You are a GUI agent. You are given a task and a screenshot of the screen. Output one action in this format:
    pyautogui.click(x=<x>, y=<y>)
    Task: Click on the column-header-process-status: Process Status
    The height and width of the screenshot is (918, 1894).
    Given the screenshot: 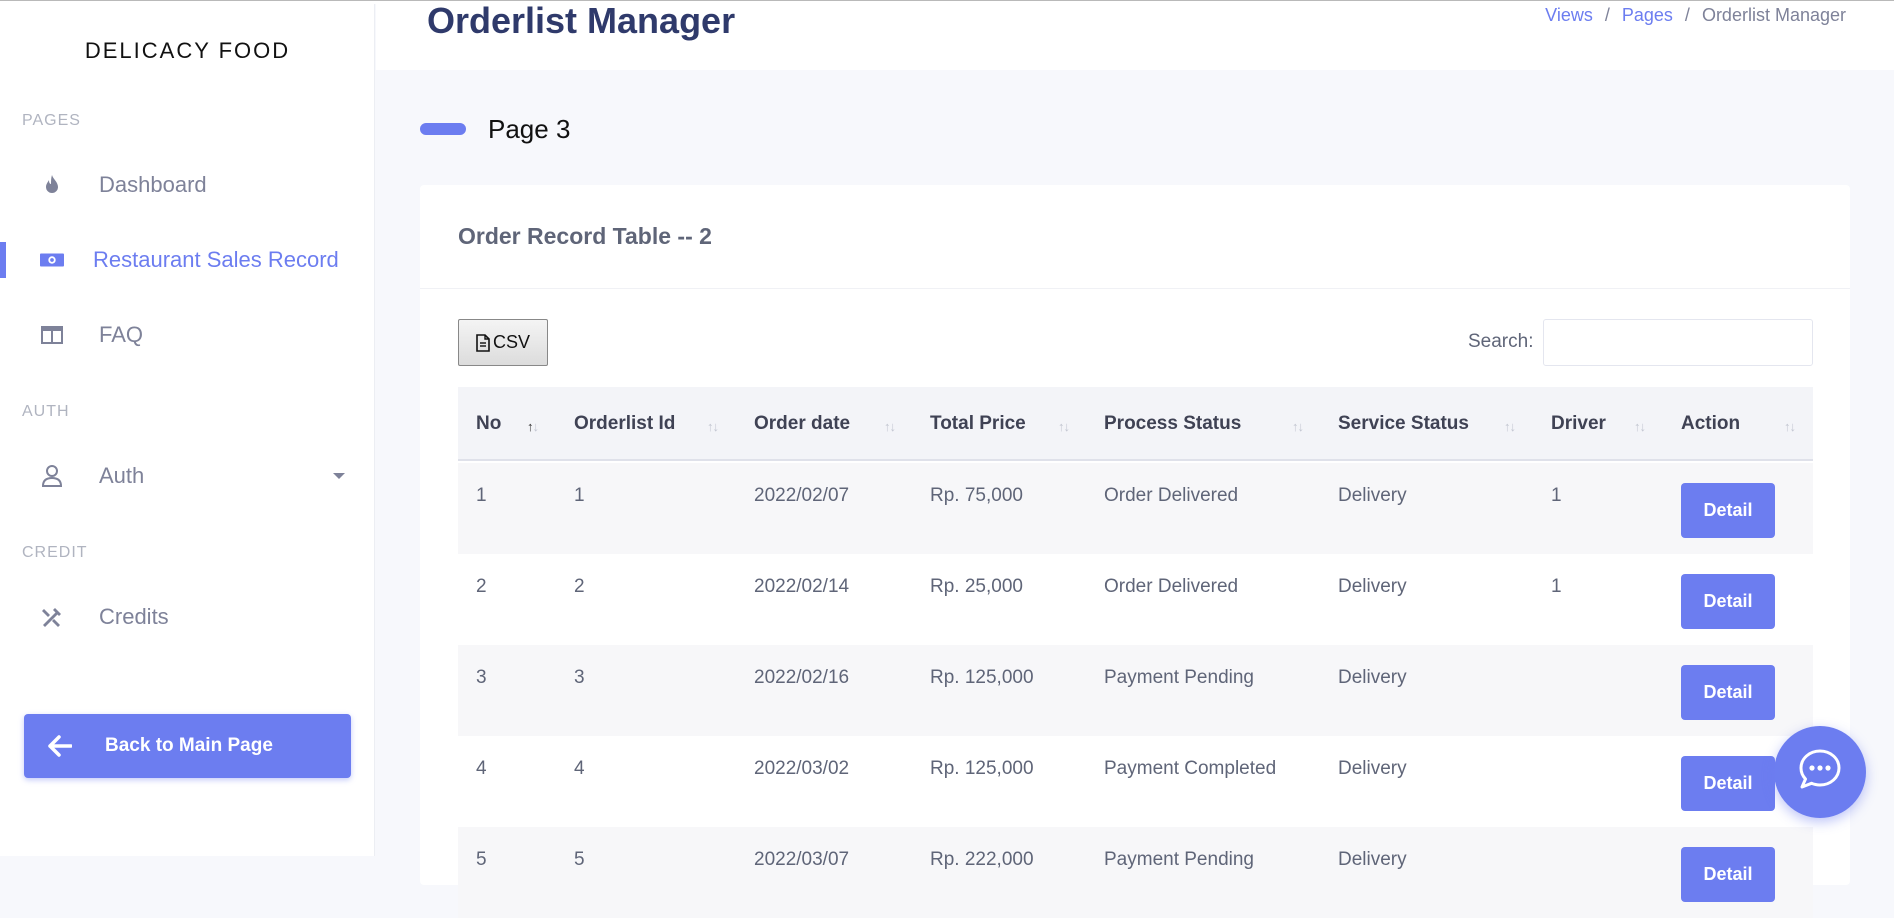 What is the action you would take?
    pyautogui.click(x=1172, y=424)
    